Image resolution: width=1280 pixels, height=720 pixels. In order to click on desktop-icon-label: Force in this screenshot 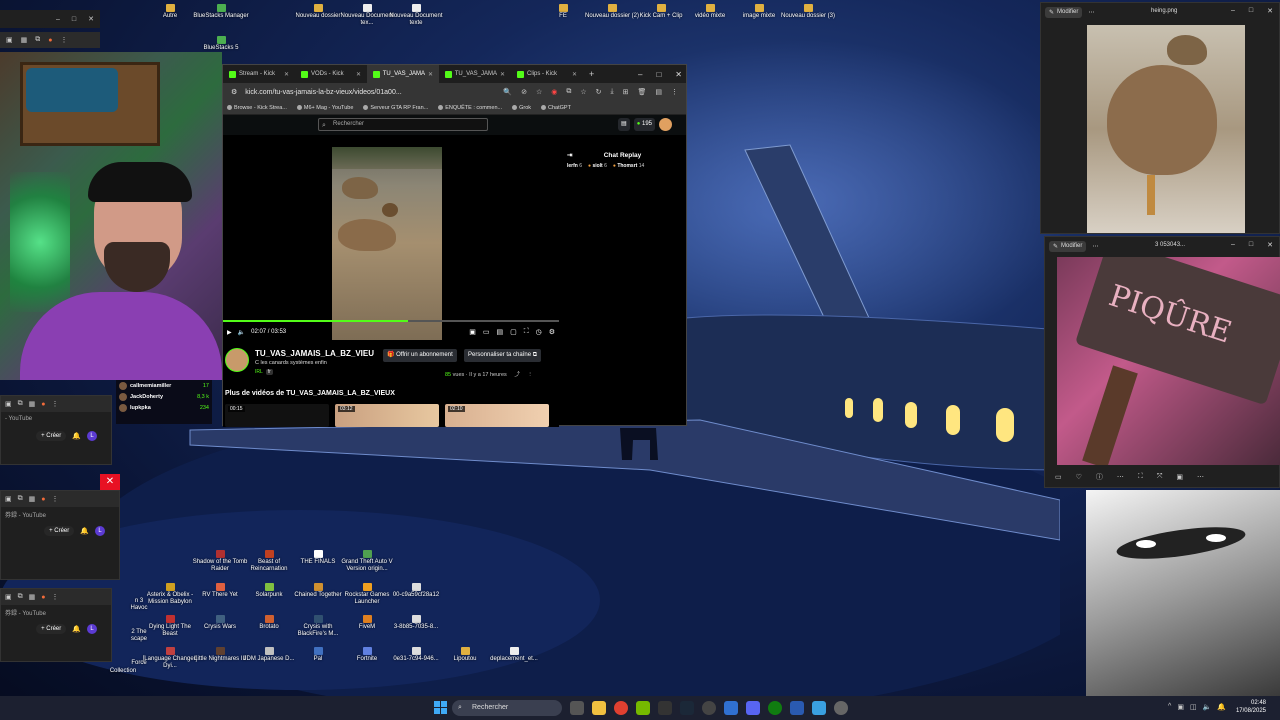, I will do `click(139, 663)`.